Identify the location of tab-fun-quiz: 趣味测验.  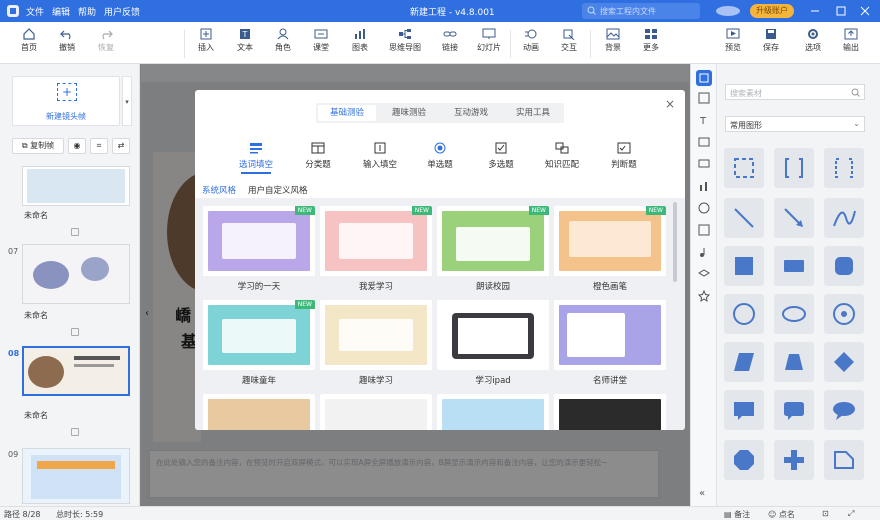
(409, 113).